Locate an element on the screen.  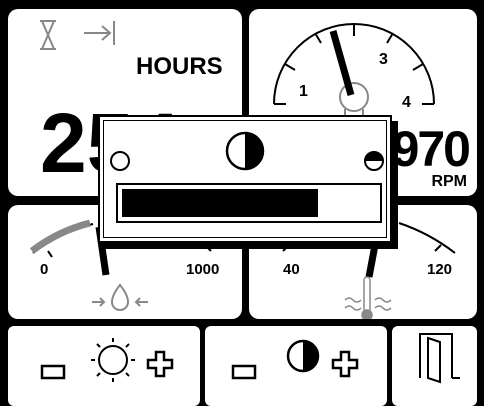
oil-gauge-low-band is located at coordinates (60, 236).